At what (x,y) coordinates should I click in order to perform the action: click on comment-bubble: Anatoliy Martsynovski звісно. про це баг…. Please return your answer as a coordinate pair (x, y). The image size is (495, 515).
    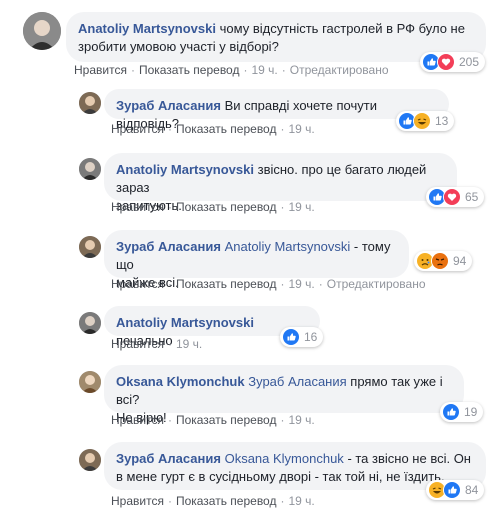
    Looking at the image, I should click on (280, 183).